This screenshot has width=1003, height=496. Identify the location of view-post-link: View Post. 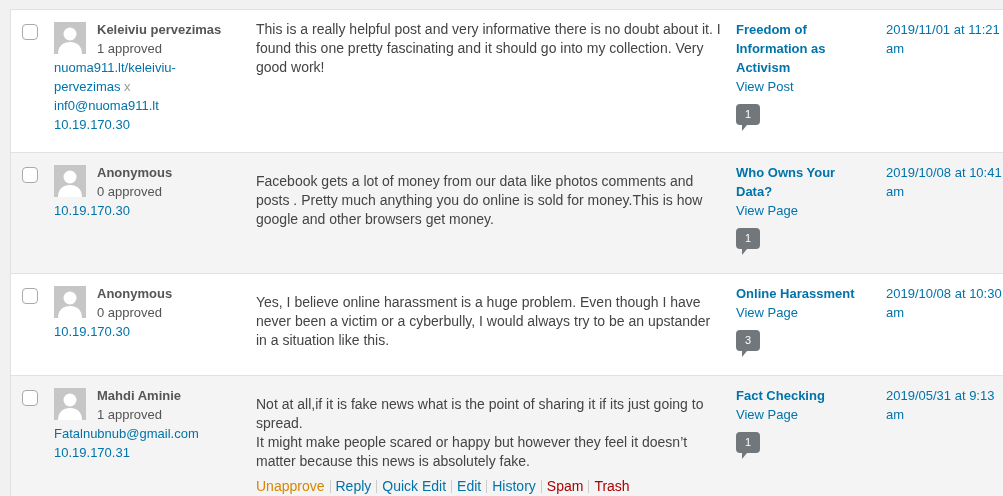
(765, 86).